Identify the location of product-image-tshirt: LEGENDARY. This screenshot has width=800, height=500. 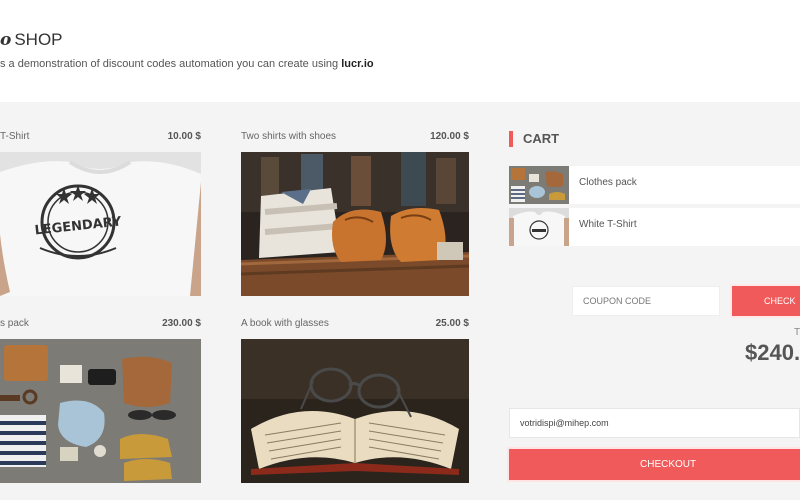
(100, 224).